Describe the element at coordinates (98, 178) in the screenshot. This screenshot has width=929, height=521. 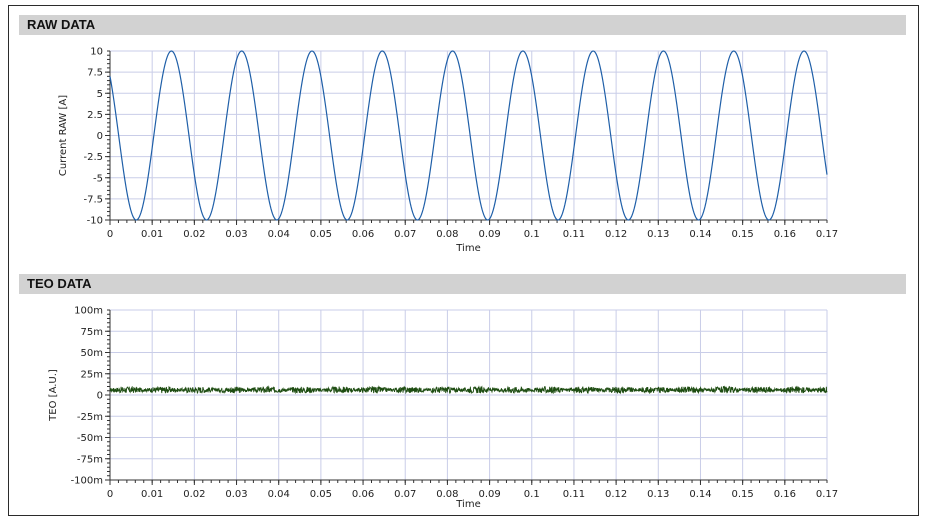
I see `y-tick-label: -5` at that location.